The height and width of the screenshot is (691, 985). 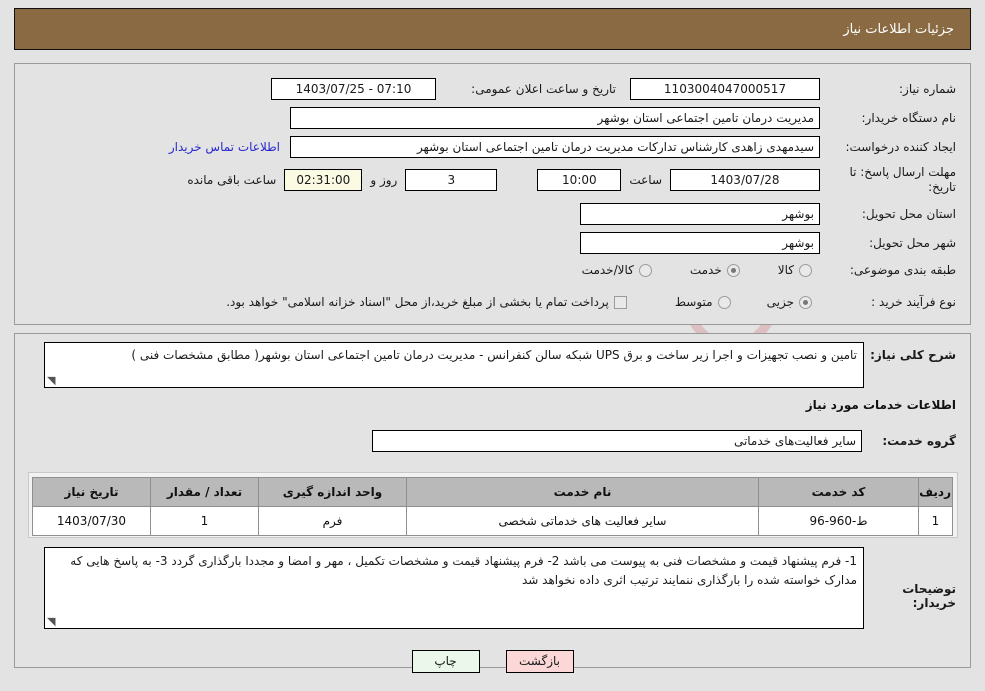 I want to click on need-number-row: شماره نیاز: 1103004047000517, so click(x=793, y=89).